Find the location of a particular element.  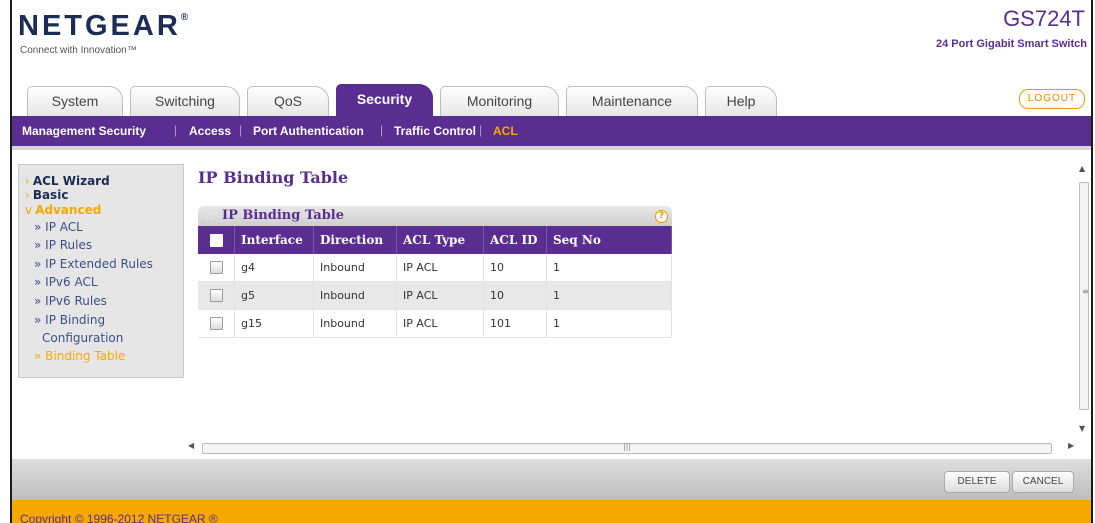

model-name: GS724T is located at coordinates (1044, 18).